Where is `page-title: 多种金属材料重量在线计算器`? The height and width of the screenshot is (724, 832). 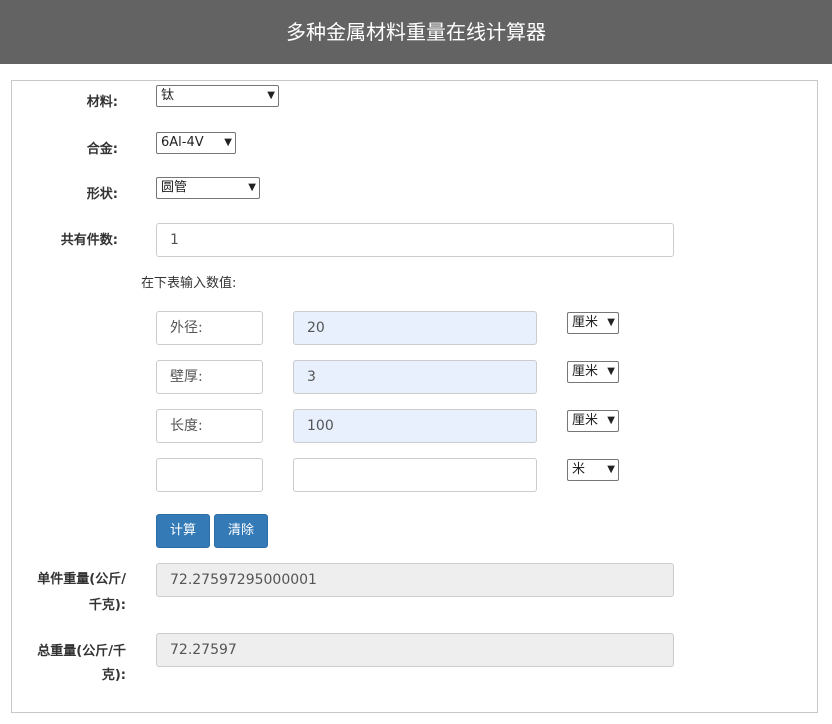
page-title: 多种金属材料重量在线计算器 is located at coordinates (416, 32).